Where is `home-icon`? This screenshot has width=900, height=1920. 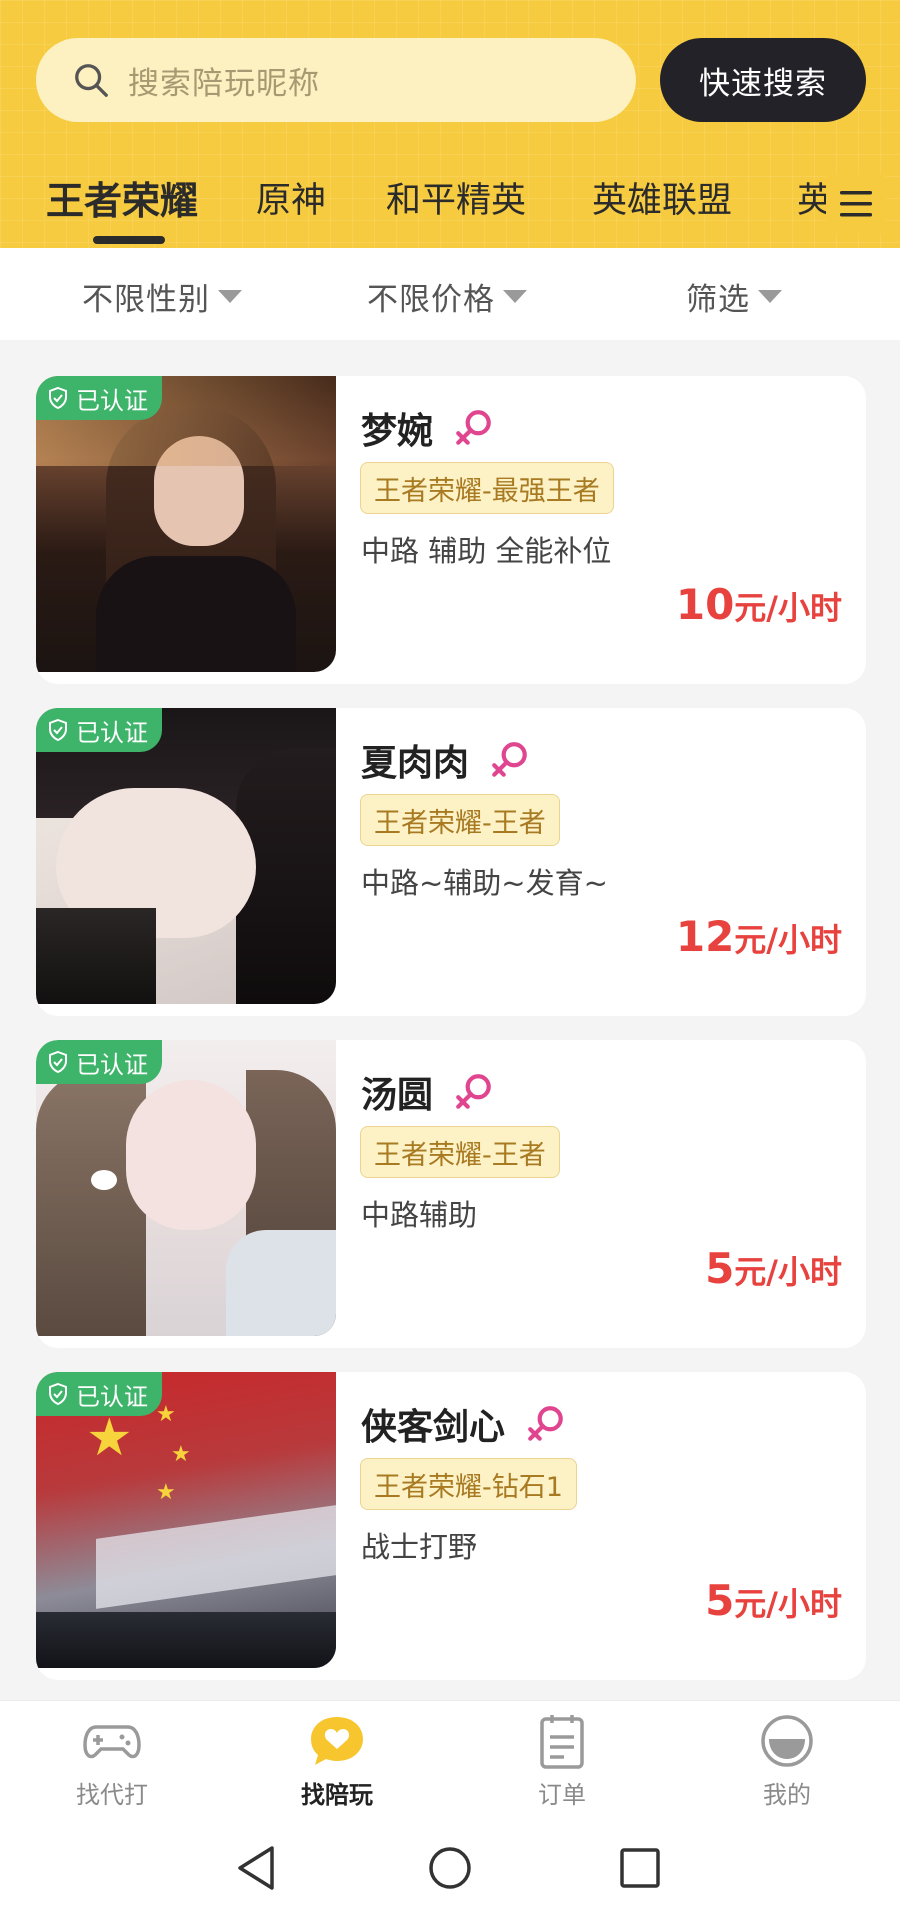 home-icon is located at coordinates (450, 1868).